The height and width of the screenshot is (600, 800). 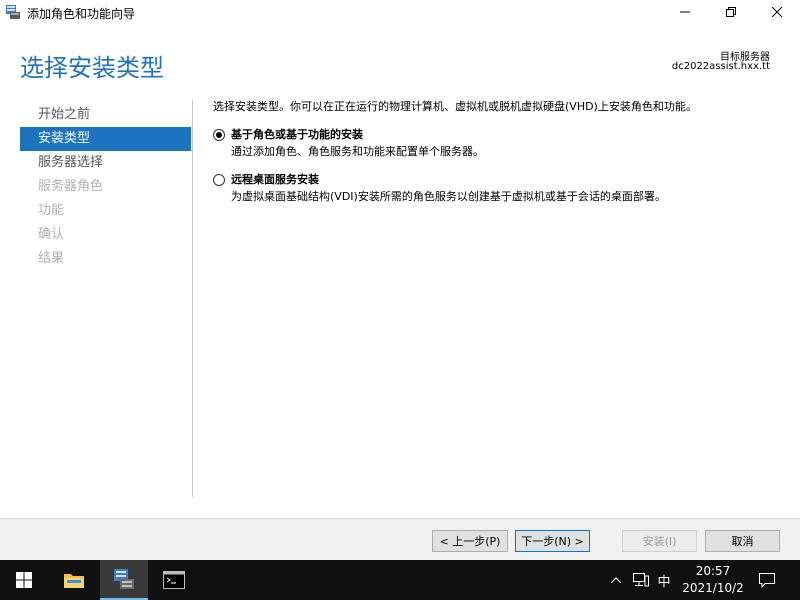 I want to click on window-title: 添加角色和功能向导, so click(x=81, y=14).